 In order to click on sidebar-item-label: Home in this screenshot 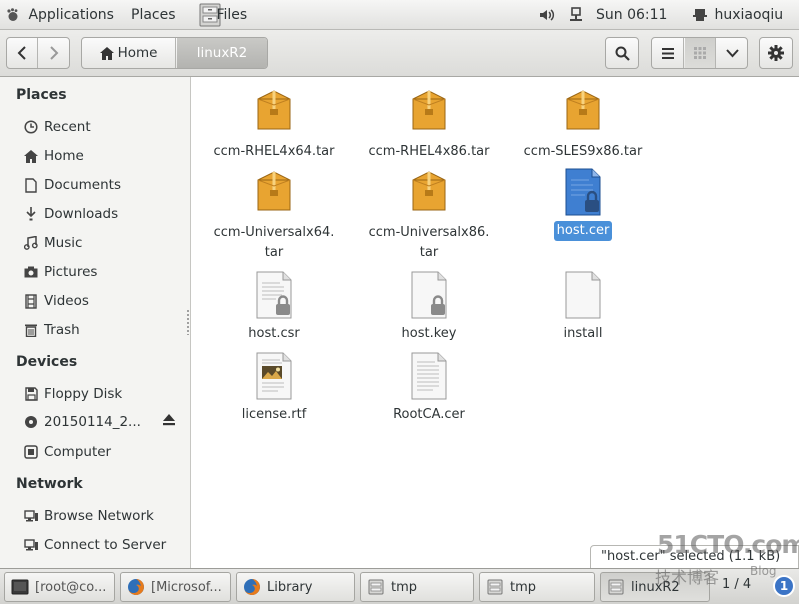, I will do `click(64, 156)`.